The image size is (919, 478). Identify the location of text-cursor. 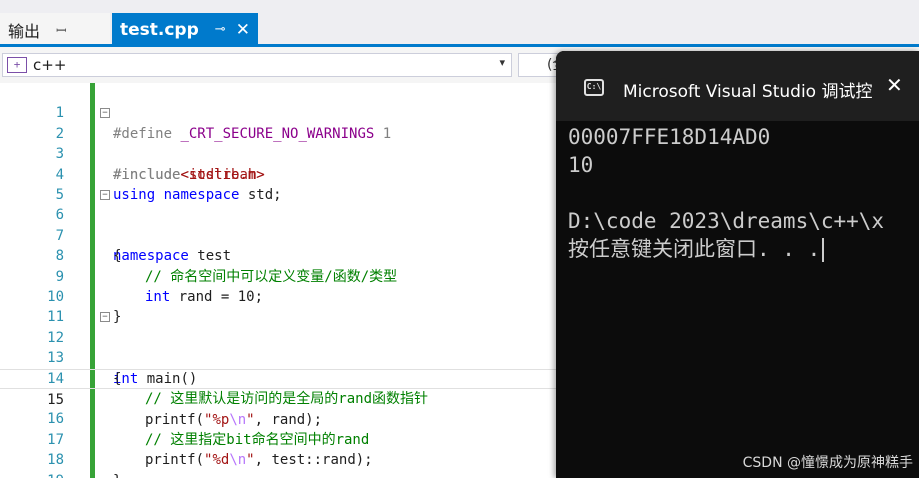
(823, 250).